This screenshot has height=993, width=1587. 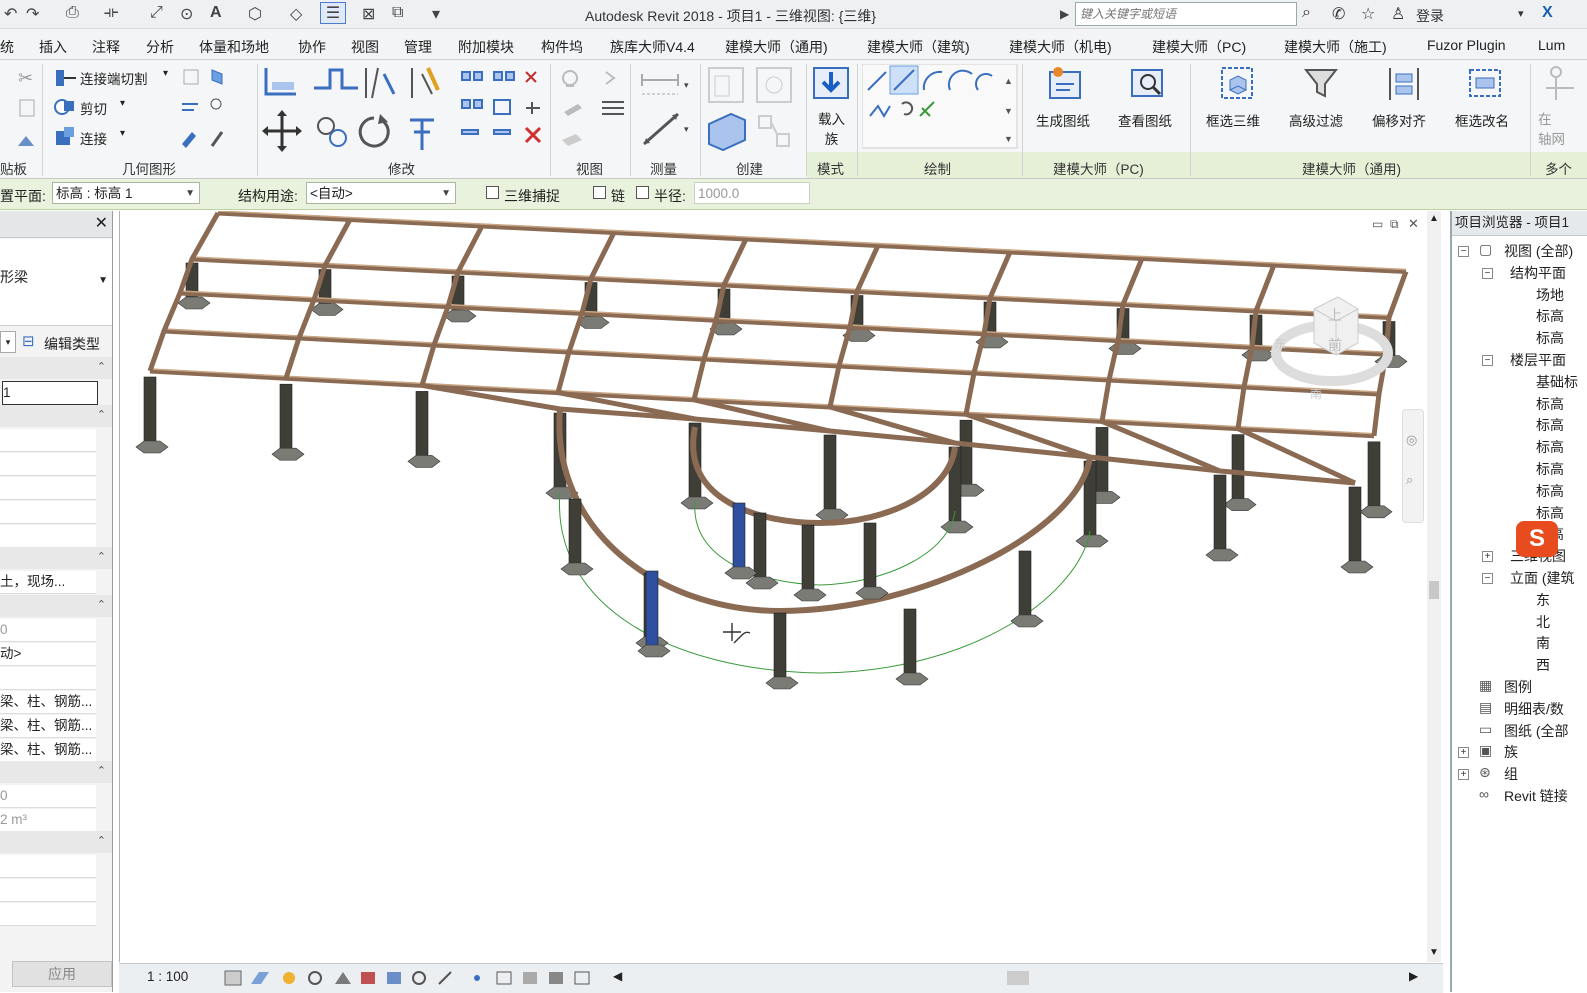 I want to click on geometry-small-tools, so click(x=208, y=109).